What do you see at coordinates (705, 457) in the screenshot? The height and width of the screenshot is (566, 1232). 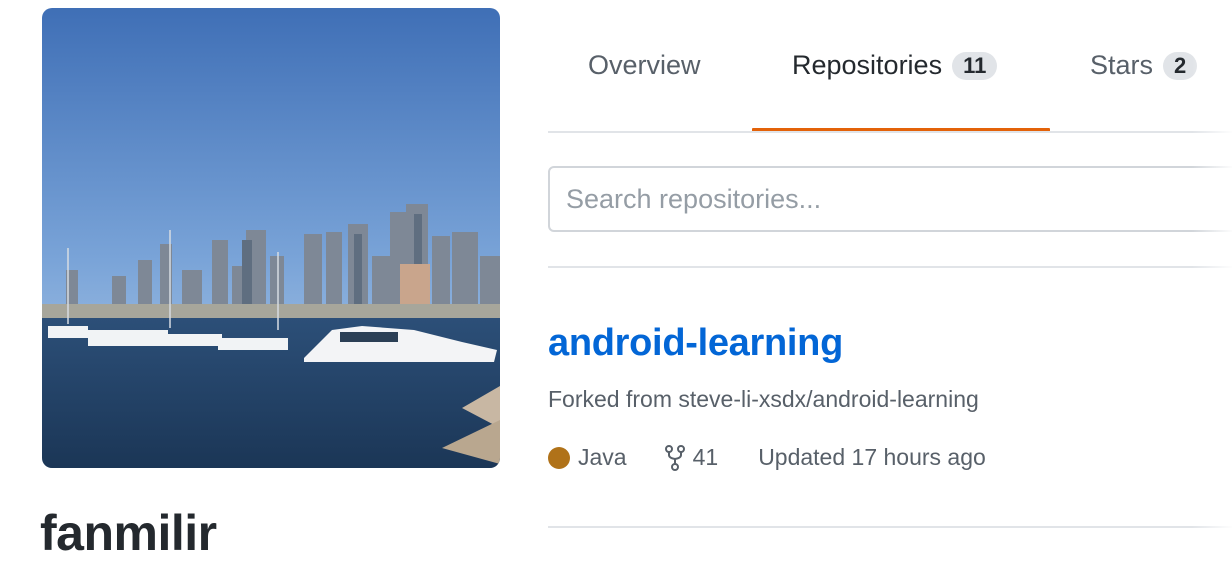 I see `repo-forks-count: 41` at bounding box center [705, 457].